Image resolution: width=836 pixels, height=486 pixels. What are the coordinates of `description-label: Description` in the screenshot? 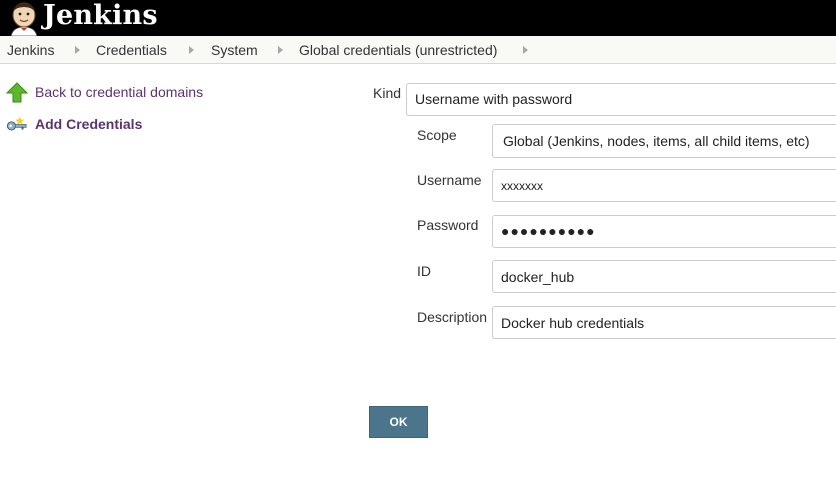 It's located at (452, 317).